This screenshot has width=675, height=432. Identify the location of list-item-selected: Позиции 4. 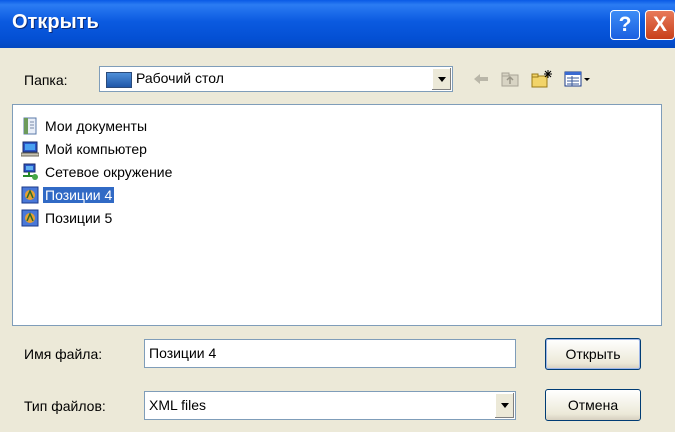
(68, 195).